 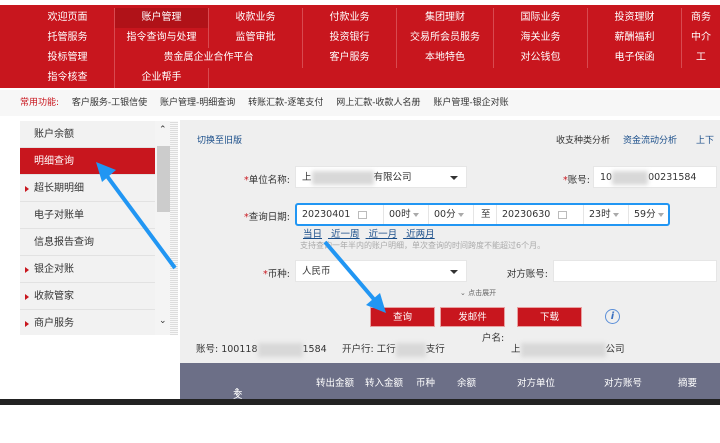 What do you see at coordinates (623, 383) in the screenshot?
I see `col-counter-account: 对方账号` at bounding box center [623, 383].